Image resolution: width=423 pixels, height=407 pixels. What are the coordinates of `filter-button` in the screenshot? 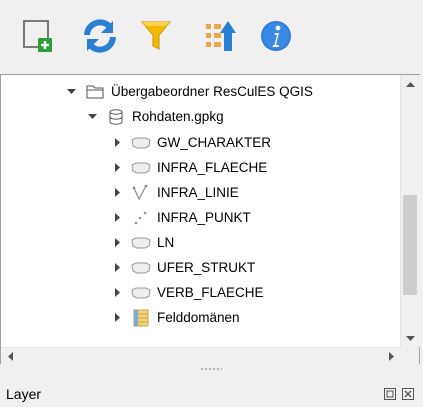 It's located at (156, 36).